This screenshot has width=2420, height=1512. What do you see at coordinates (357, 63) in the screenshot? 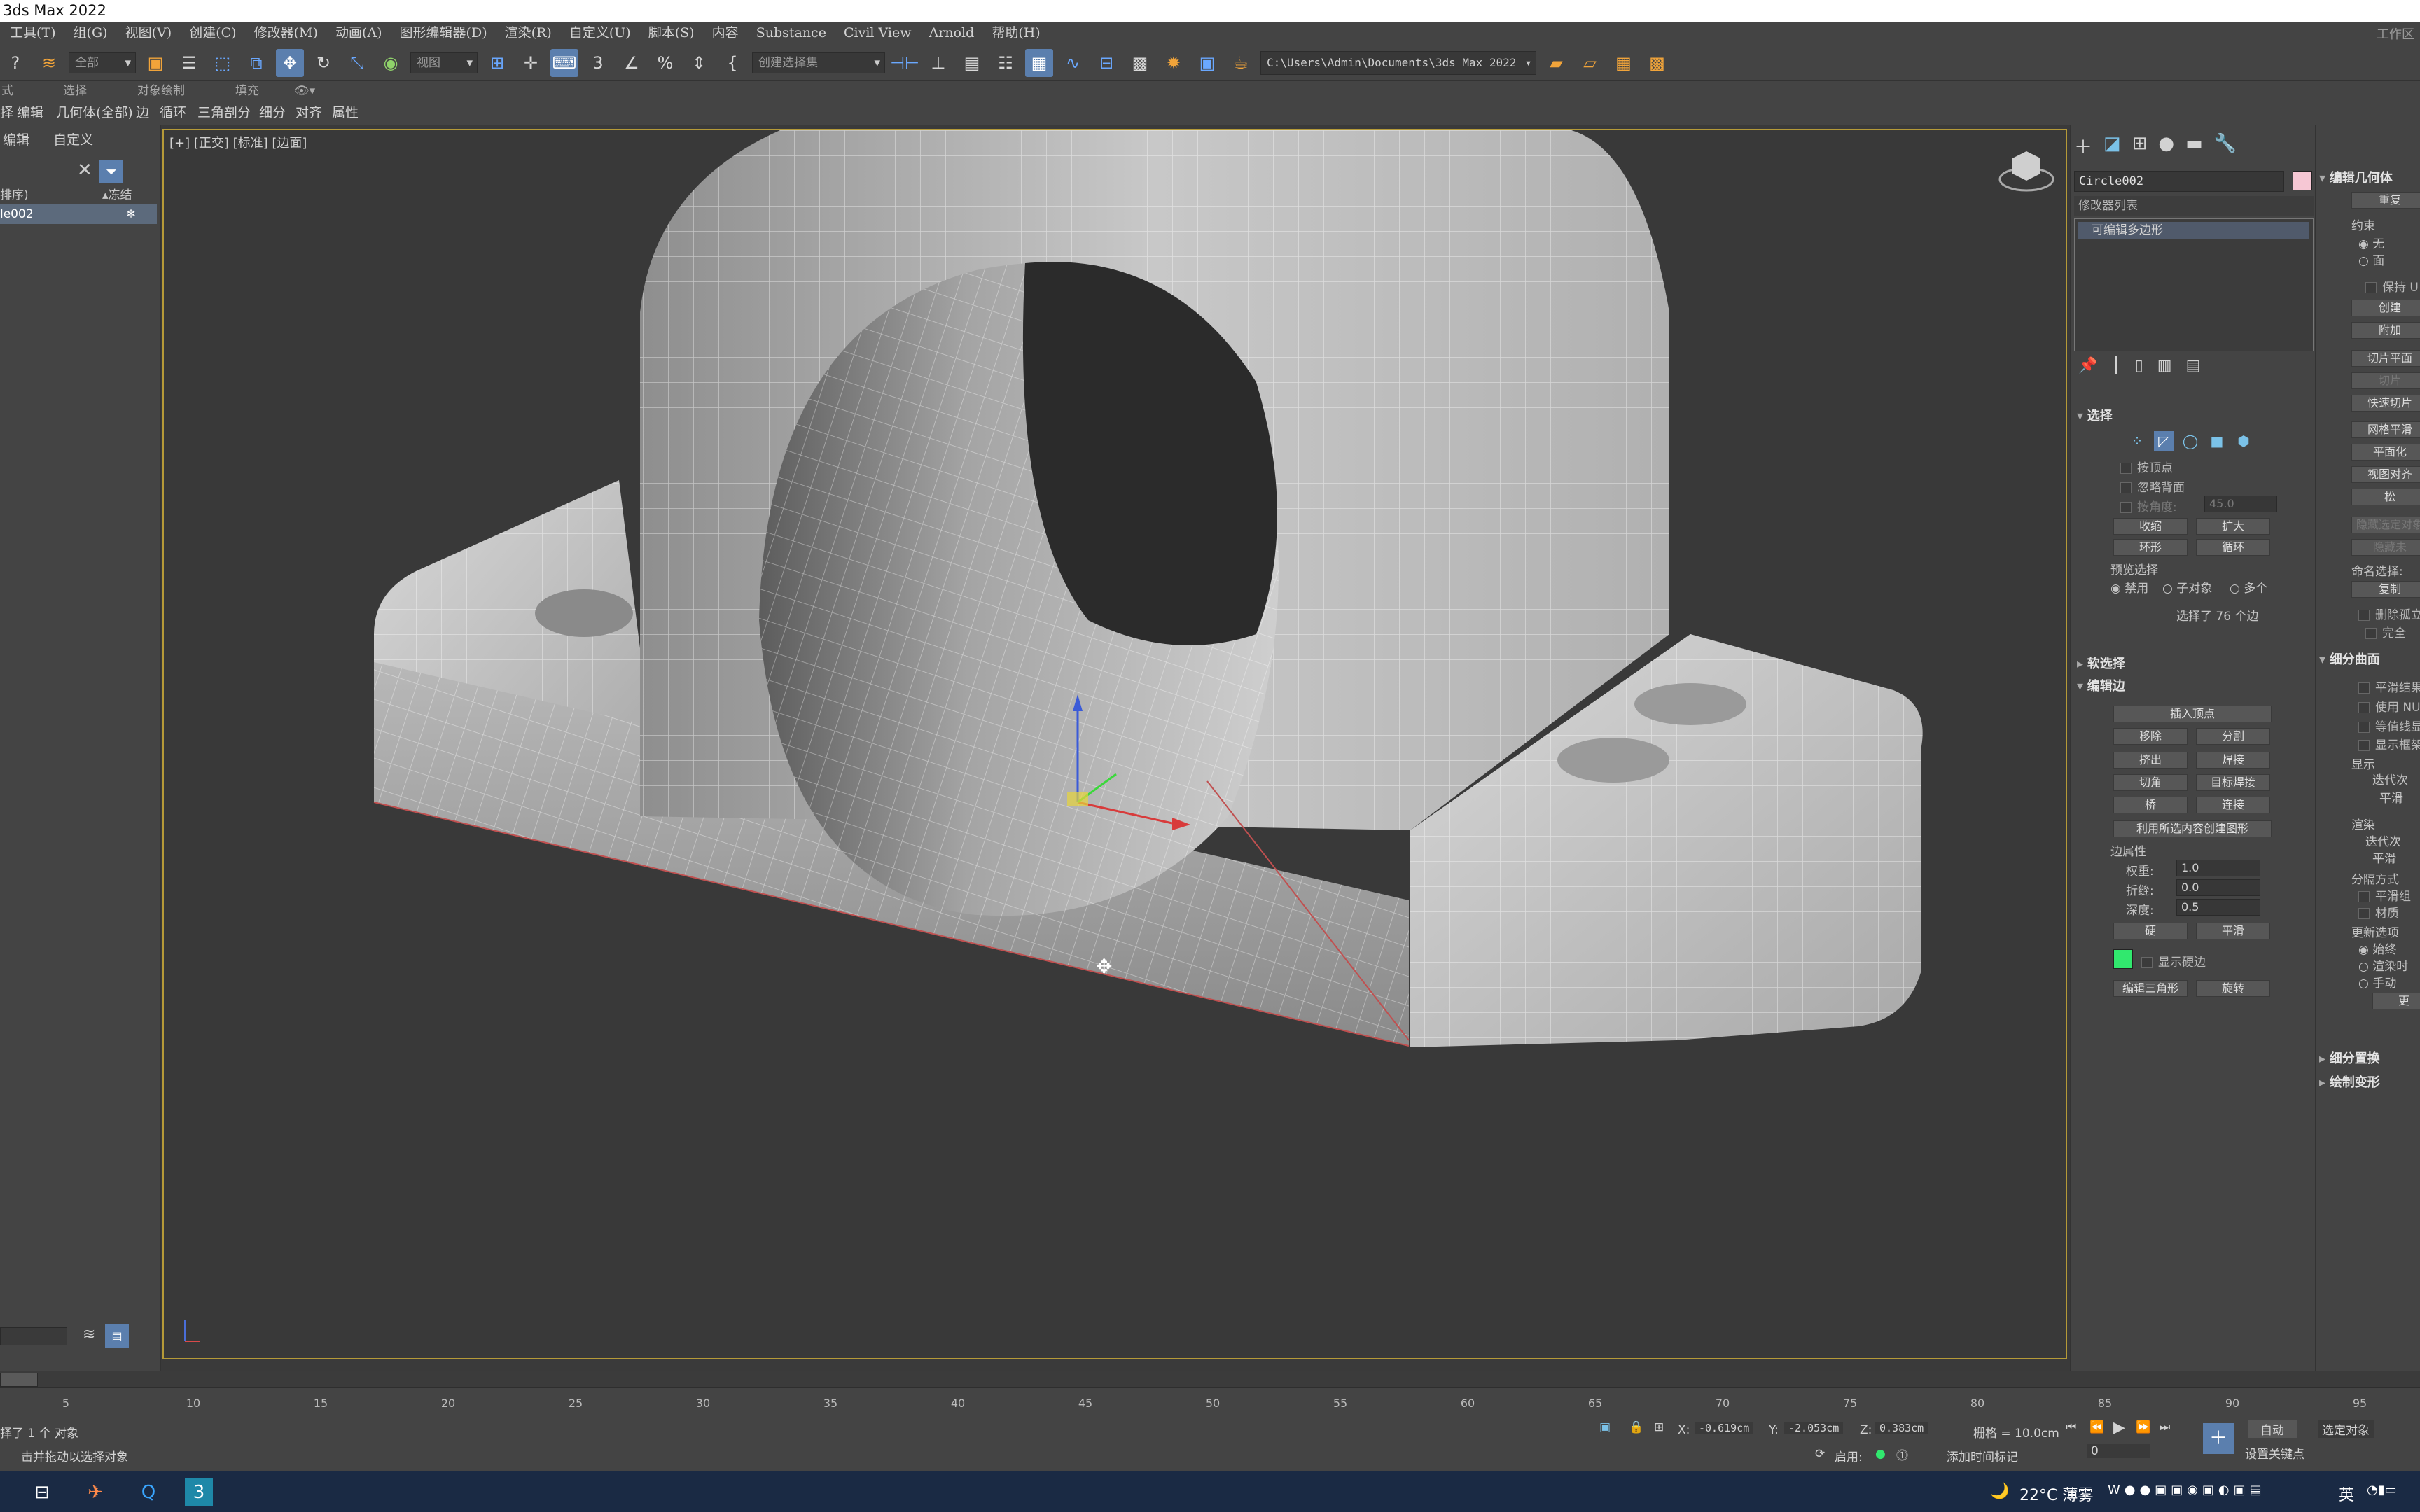
I see `select-scale-icon: ⤡` at bounding box center [357, 63].